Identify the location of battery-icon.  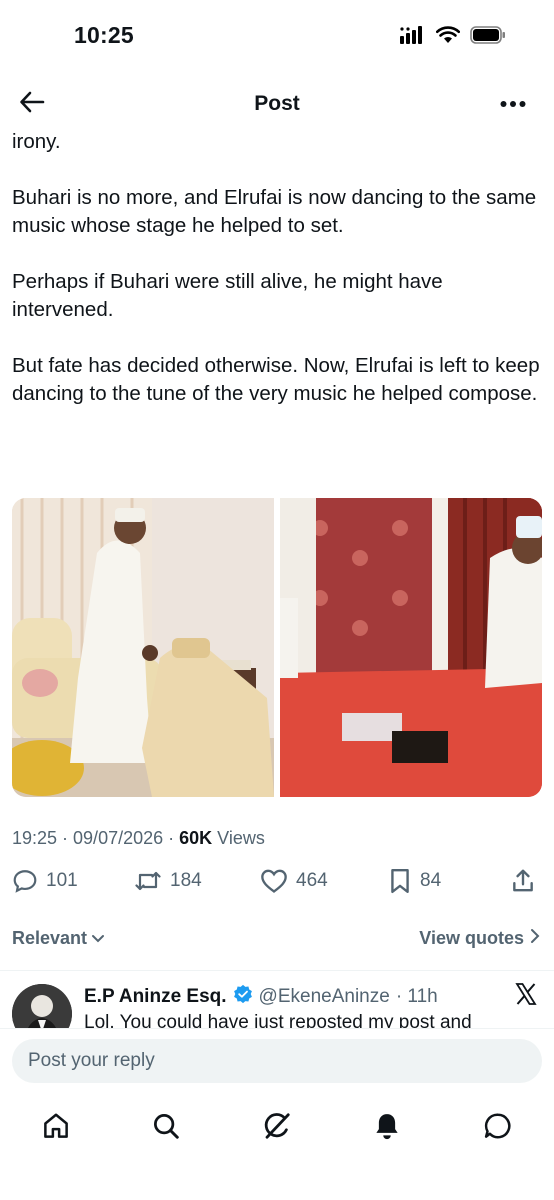
(488, 37).